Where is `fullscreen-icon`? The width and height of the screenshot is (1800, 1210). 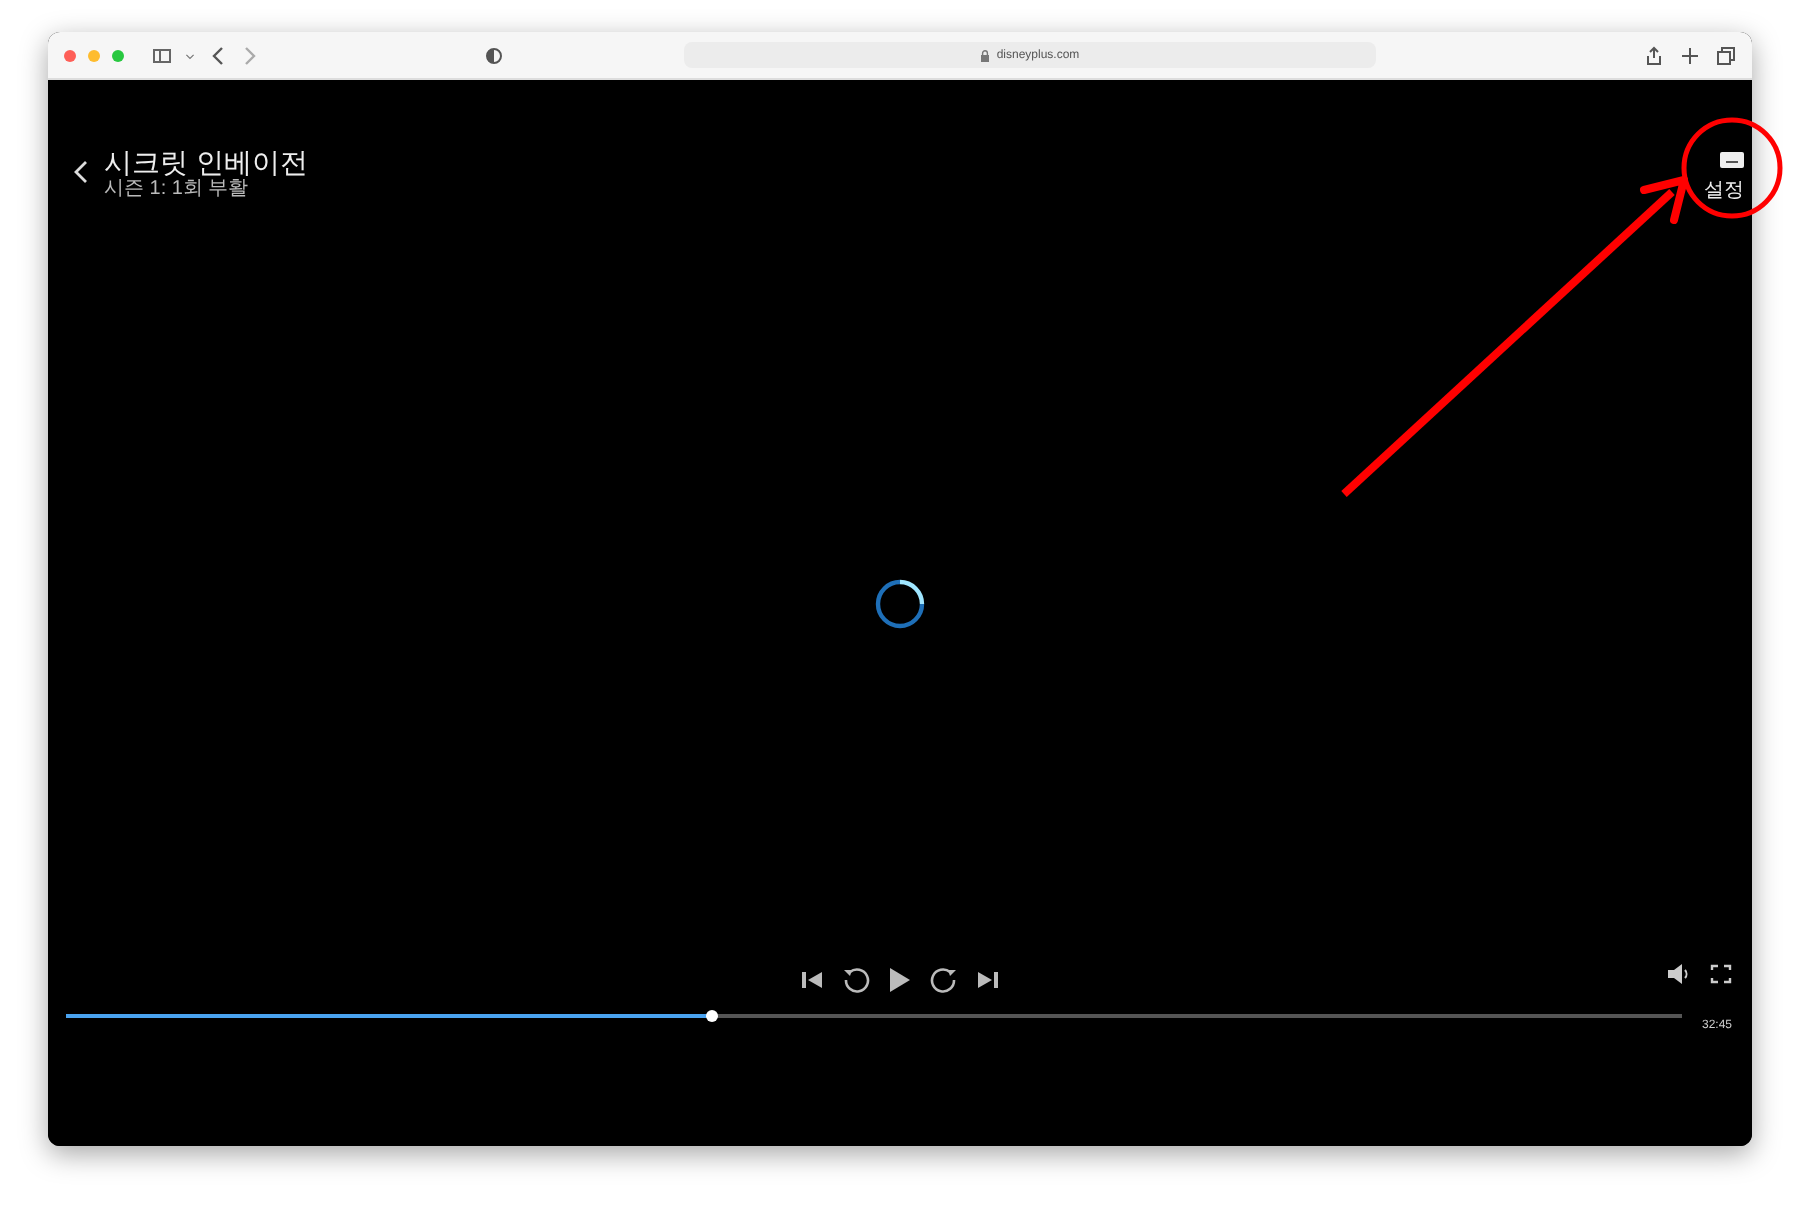 fullscreen-icon is located at coordinates (1721, 974).